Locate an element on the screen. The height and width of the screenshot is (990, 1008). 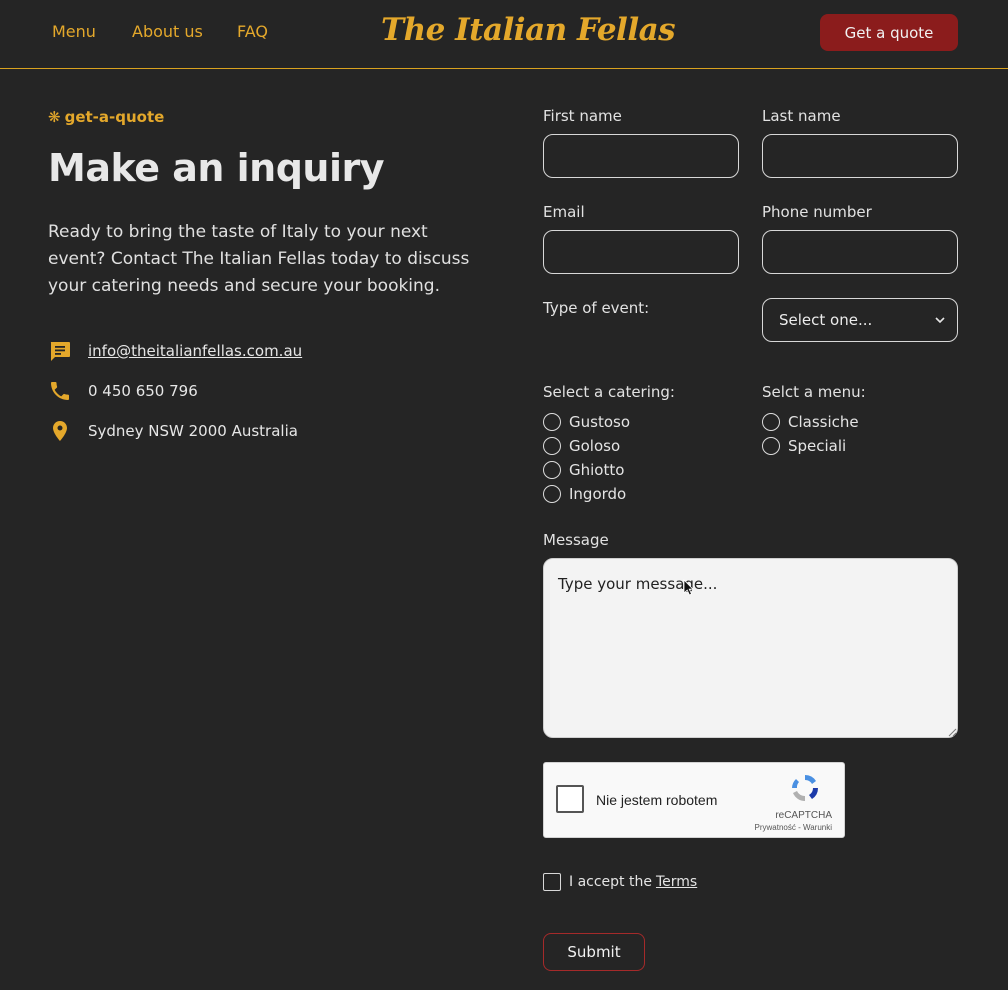
terms-row: I accept the Terms is located at coordinates (620, 882).